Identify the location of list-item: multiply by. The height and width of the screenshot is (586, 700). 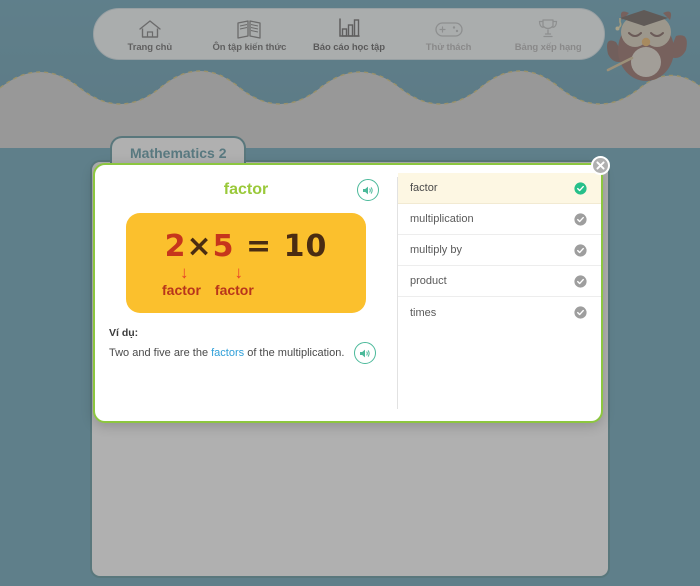
(499, 250).